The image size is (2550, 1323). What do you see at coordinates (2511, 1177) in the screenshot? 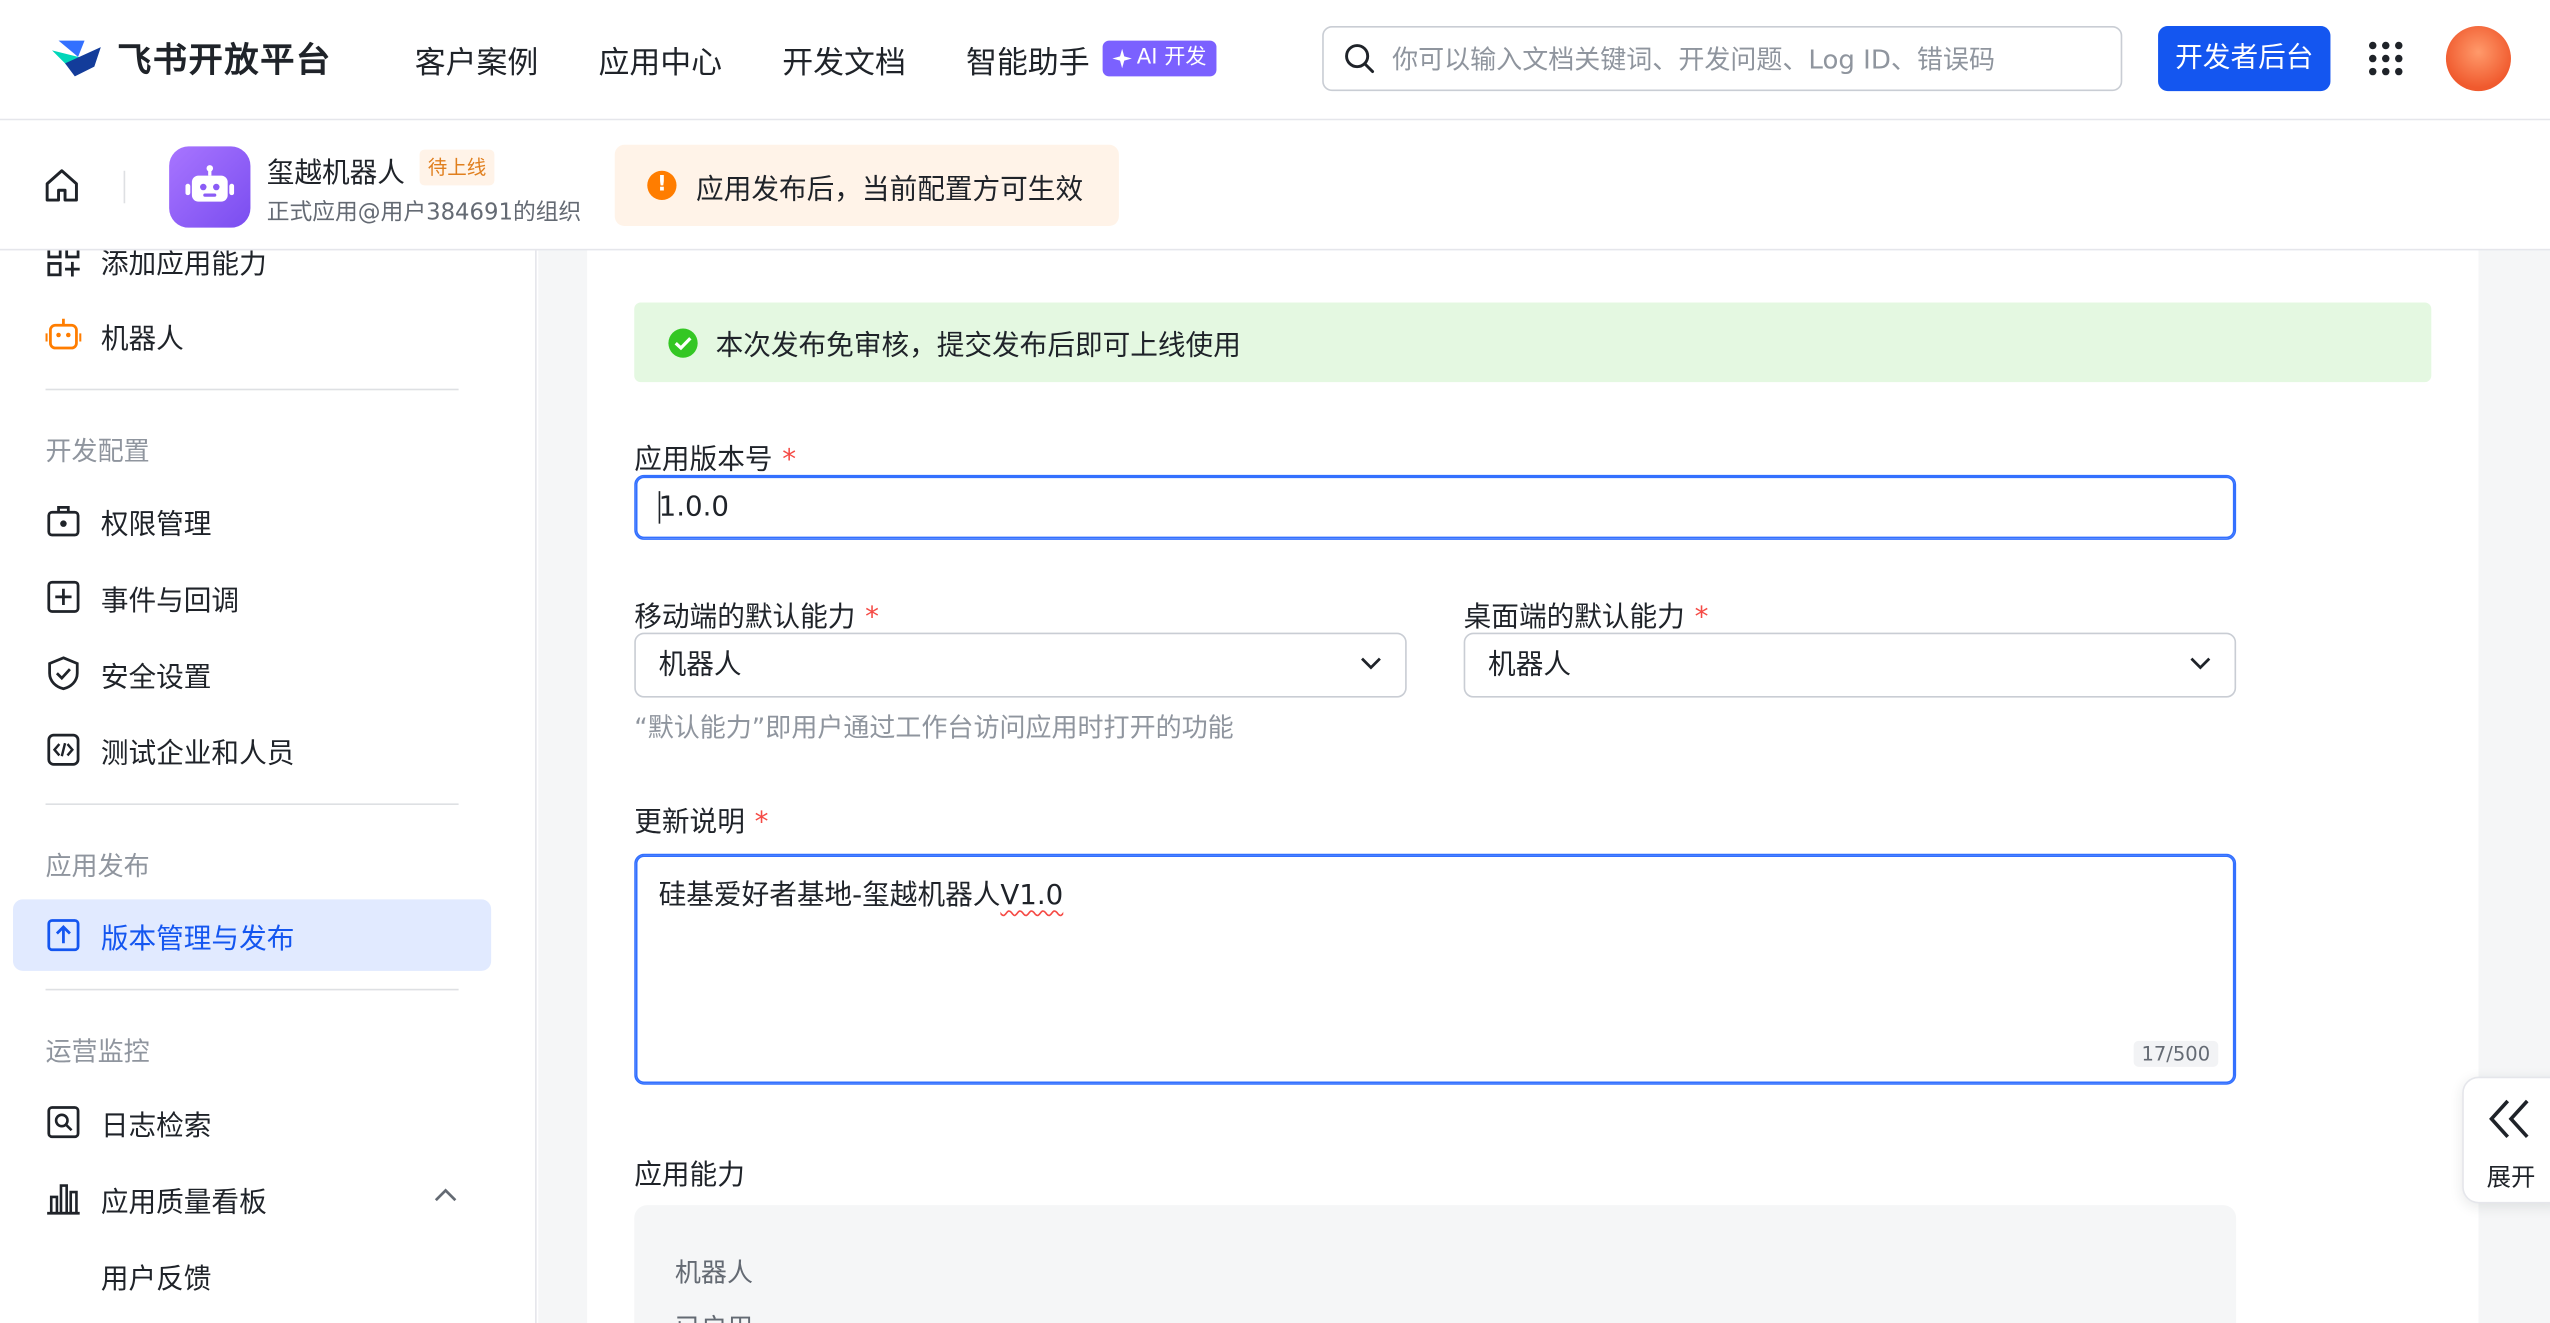
I see `expand-label: 展开` at bounding box center [2511, 1177].